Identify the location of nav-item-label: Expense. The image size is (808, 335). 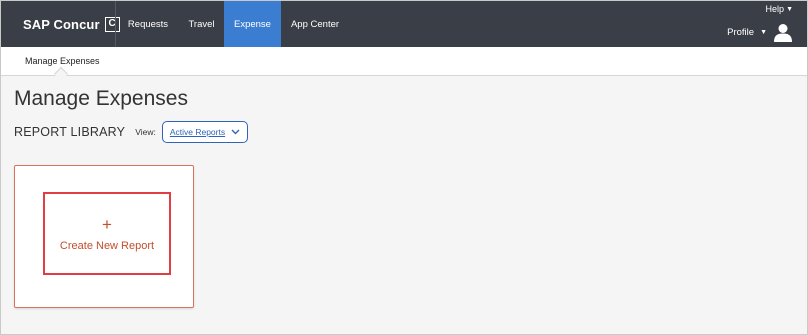
(252, 24).